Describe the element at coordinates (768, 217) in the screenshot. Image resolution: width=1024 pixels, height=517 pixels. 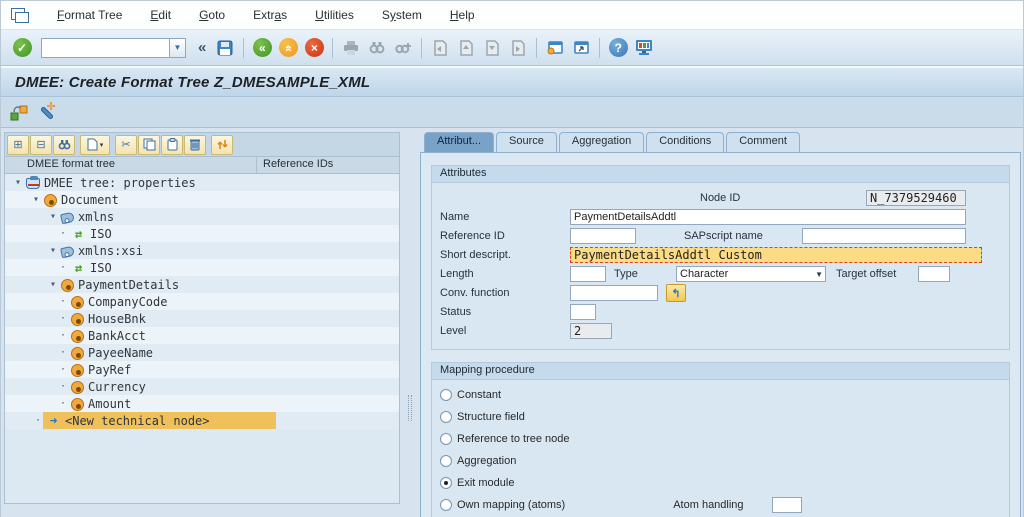
I see `name-field` at that location.